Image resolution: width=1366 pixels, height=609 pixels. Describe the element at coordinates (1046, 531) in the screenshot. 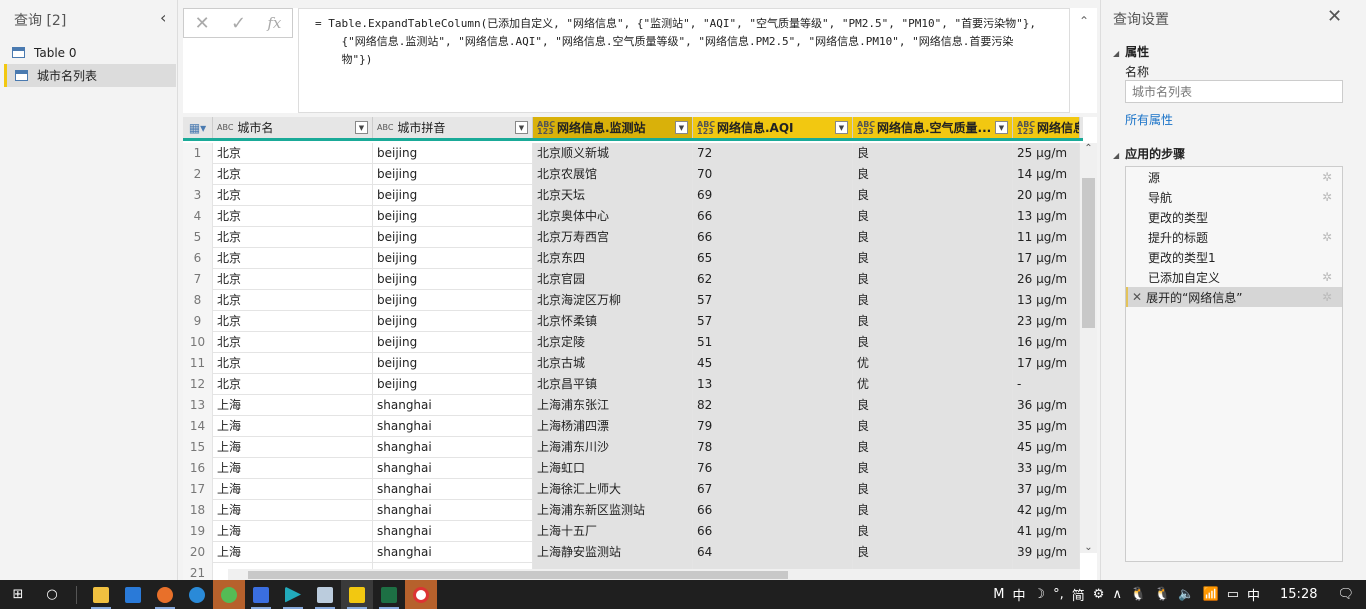

I see `table-cell: 41 µg/m` at that location.